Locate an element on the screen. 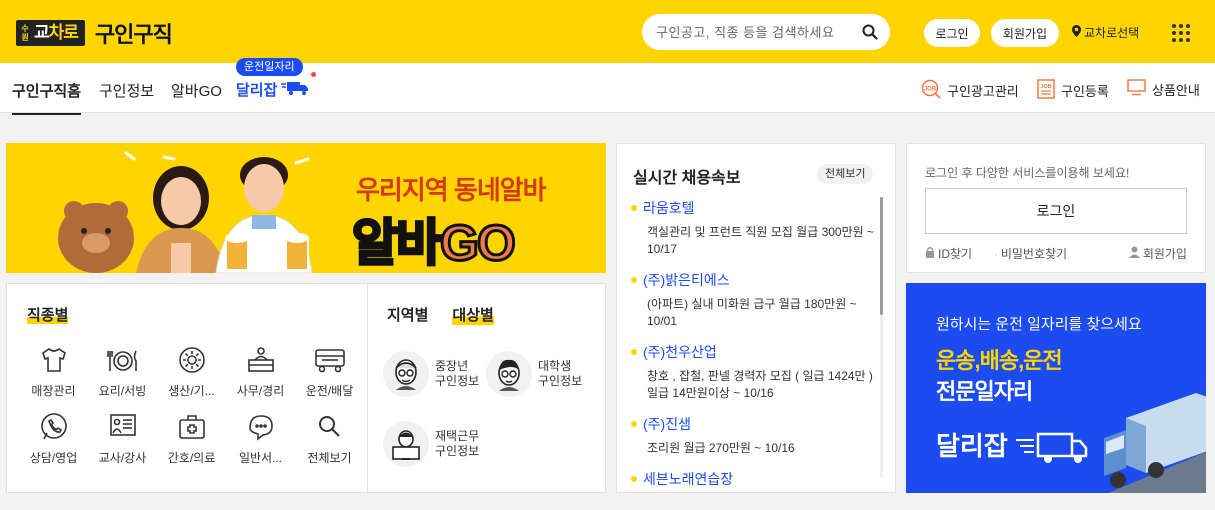 Image resolution: width=1215 pixels, height=510 pixels. target-text: 중장년 구인정보 is located at coordinates (457, 374).